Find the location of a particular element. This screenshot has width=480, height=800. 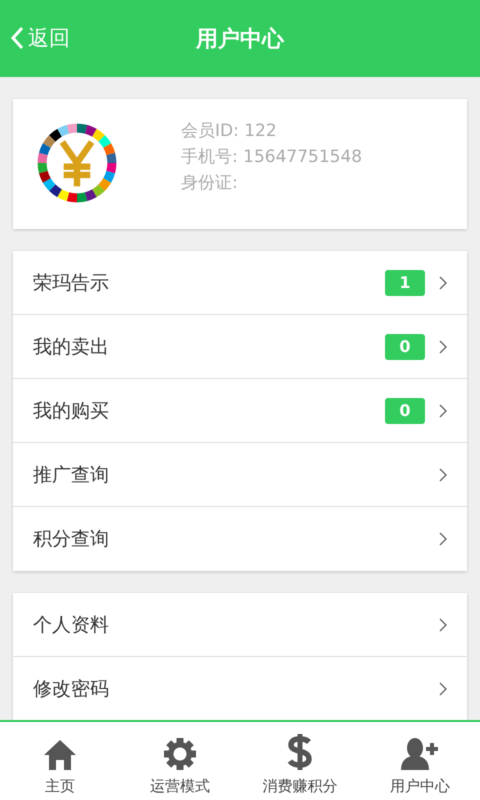

menu-item: 修改密码 is located at coordinates (240, 688).